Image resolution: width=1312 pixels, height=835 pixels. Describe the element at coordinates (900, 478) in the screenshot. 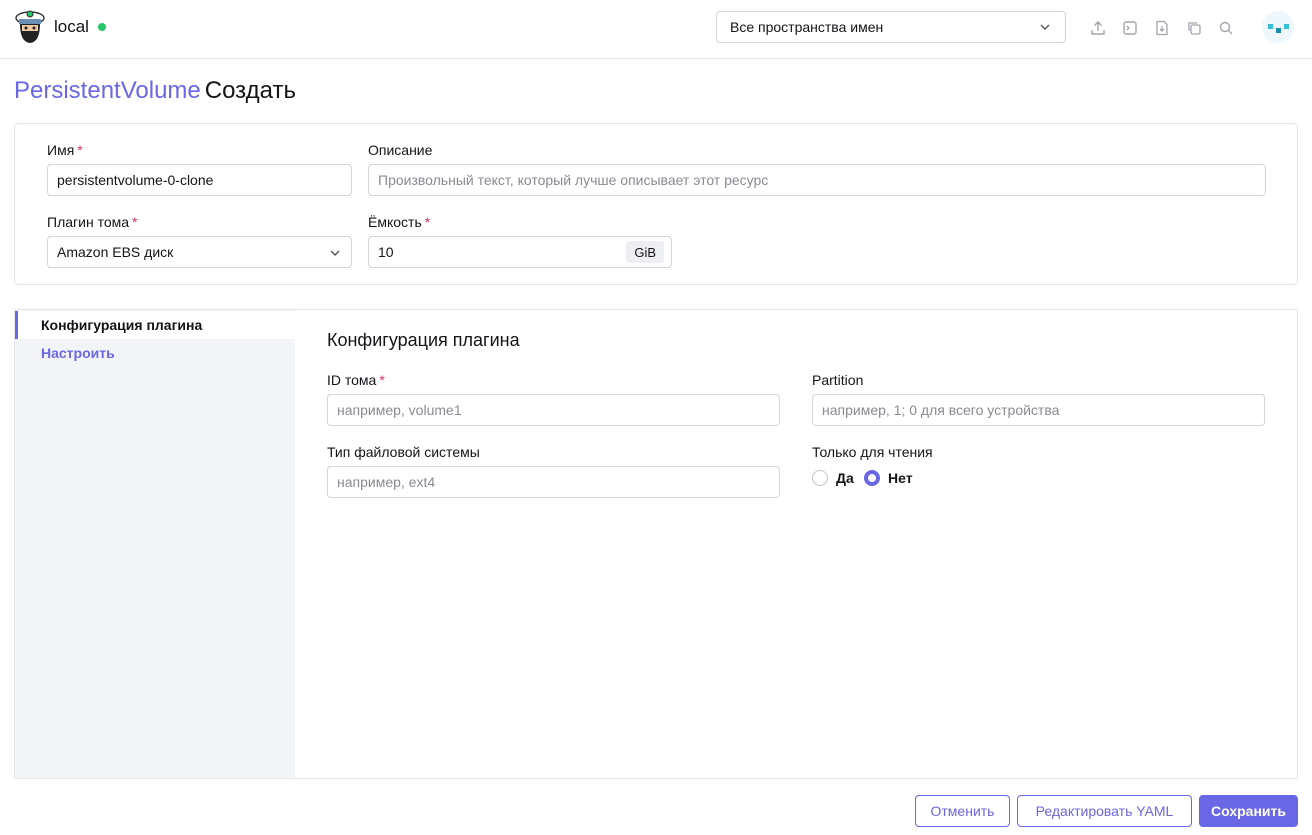

I see `radio-no-label: Нет` at that location.